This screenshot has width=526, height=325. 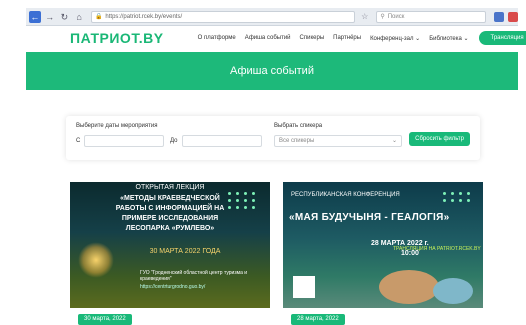 I want to click on event-title-line: ЛЕСОПАРКА «РУМЛЕВО», so click(x=170, y=228).